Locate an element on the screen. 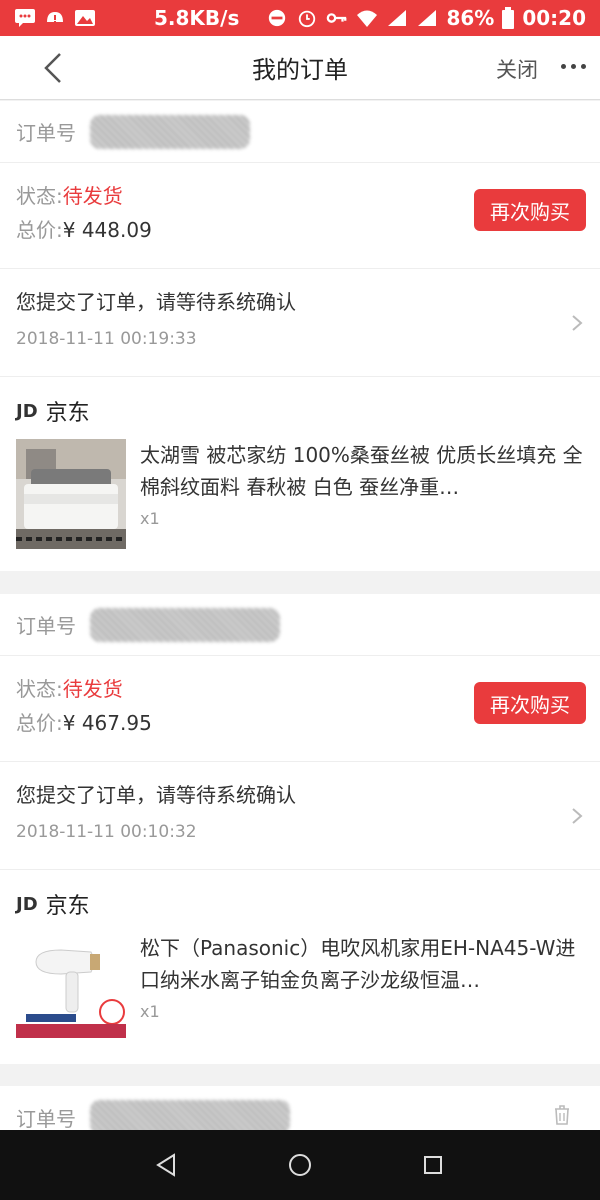 The image size is (600, 1200). back-arrow-icon is located at coordinates (54, 68).